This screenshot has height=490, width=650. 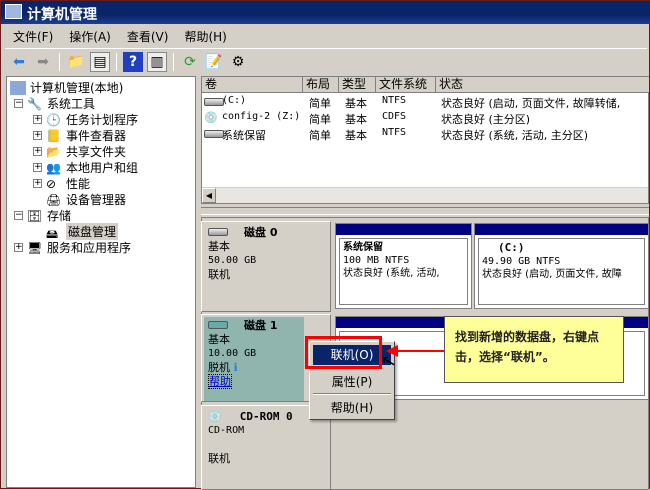 I want to click on services-icon: 🖥, so click(x=35, y=247).